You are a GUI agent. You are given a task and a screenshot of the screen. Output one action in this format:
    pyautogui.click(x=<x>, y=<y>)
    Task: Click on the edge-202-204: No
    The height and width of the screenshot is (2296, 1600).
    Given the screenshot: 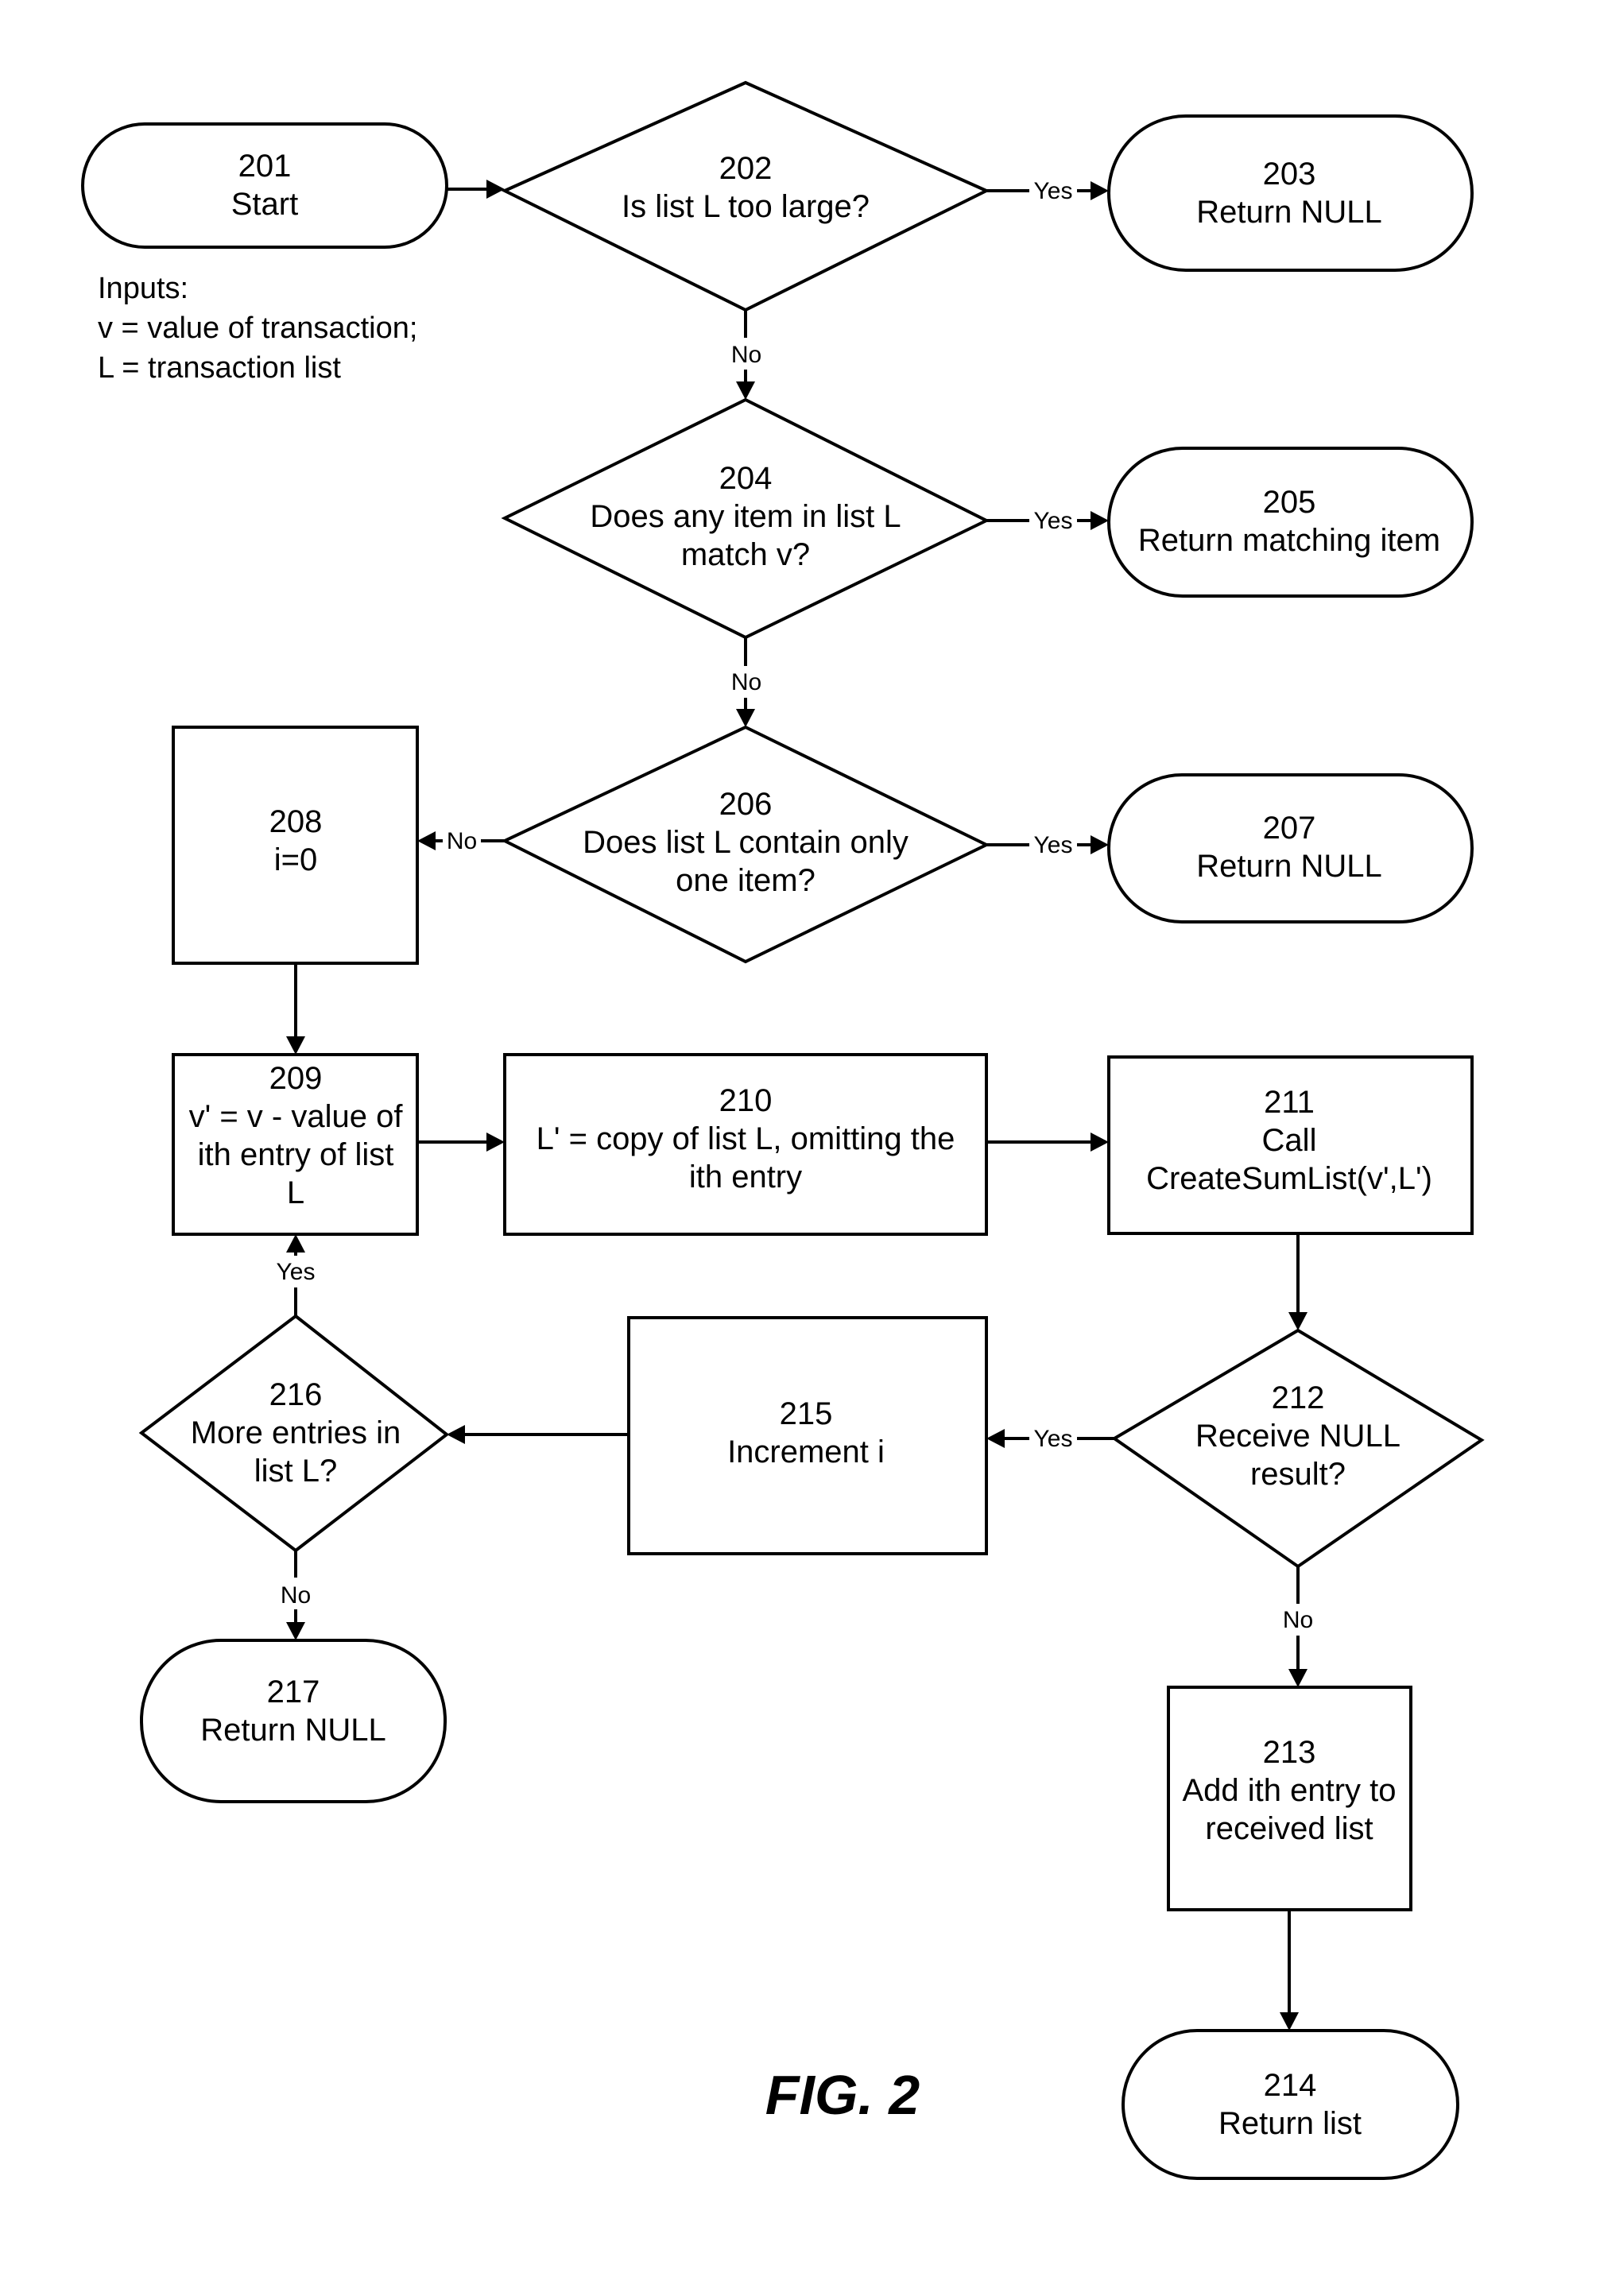 What is the action you would take?
    pyautogui.click(x=746, y=355)
    